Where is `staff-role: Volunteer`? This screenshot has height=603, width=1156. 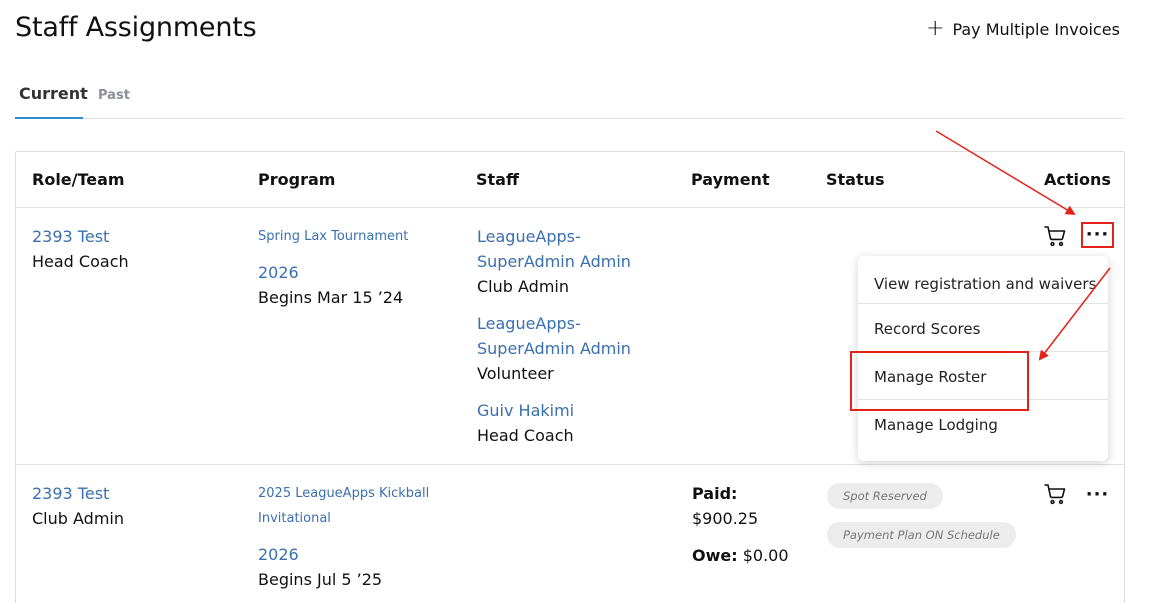 staff-role: Volunteer is located at coordinates (515, 373).